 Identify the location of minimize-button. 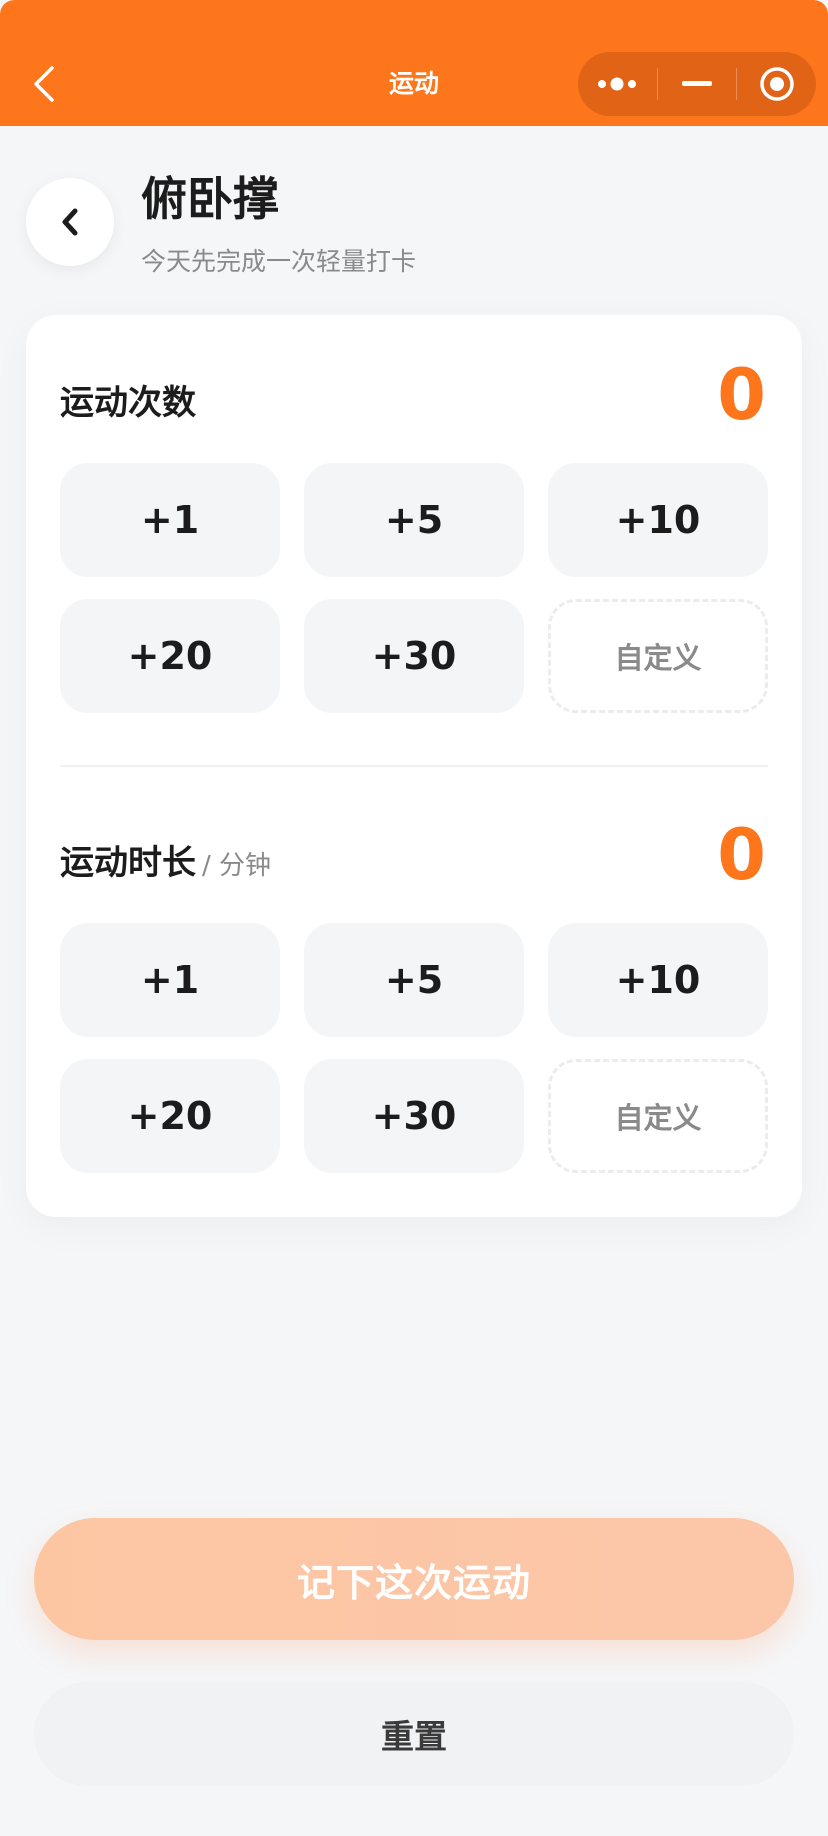
(697, 84).